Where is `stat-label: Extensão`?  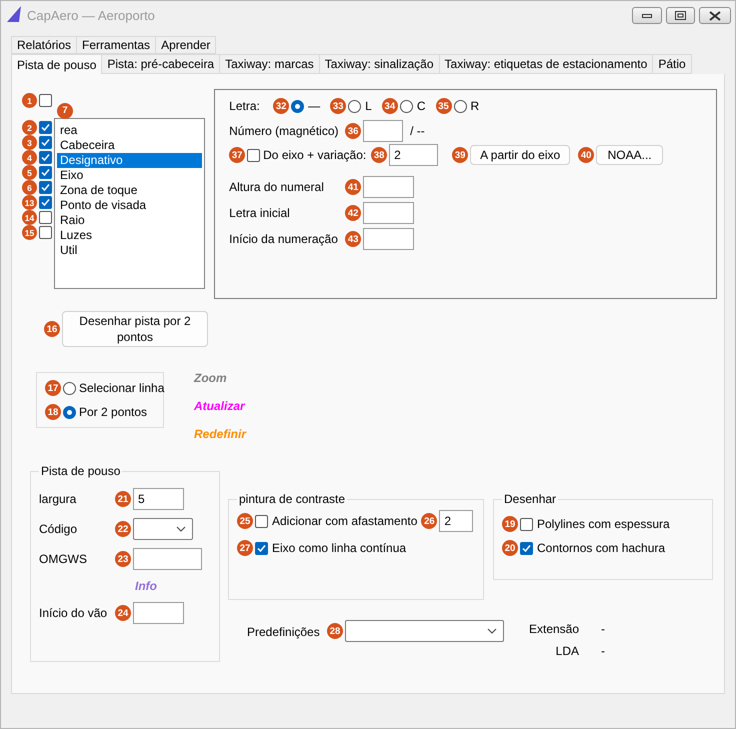 stat-label: Extensão is located at coordinates (554, 629).